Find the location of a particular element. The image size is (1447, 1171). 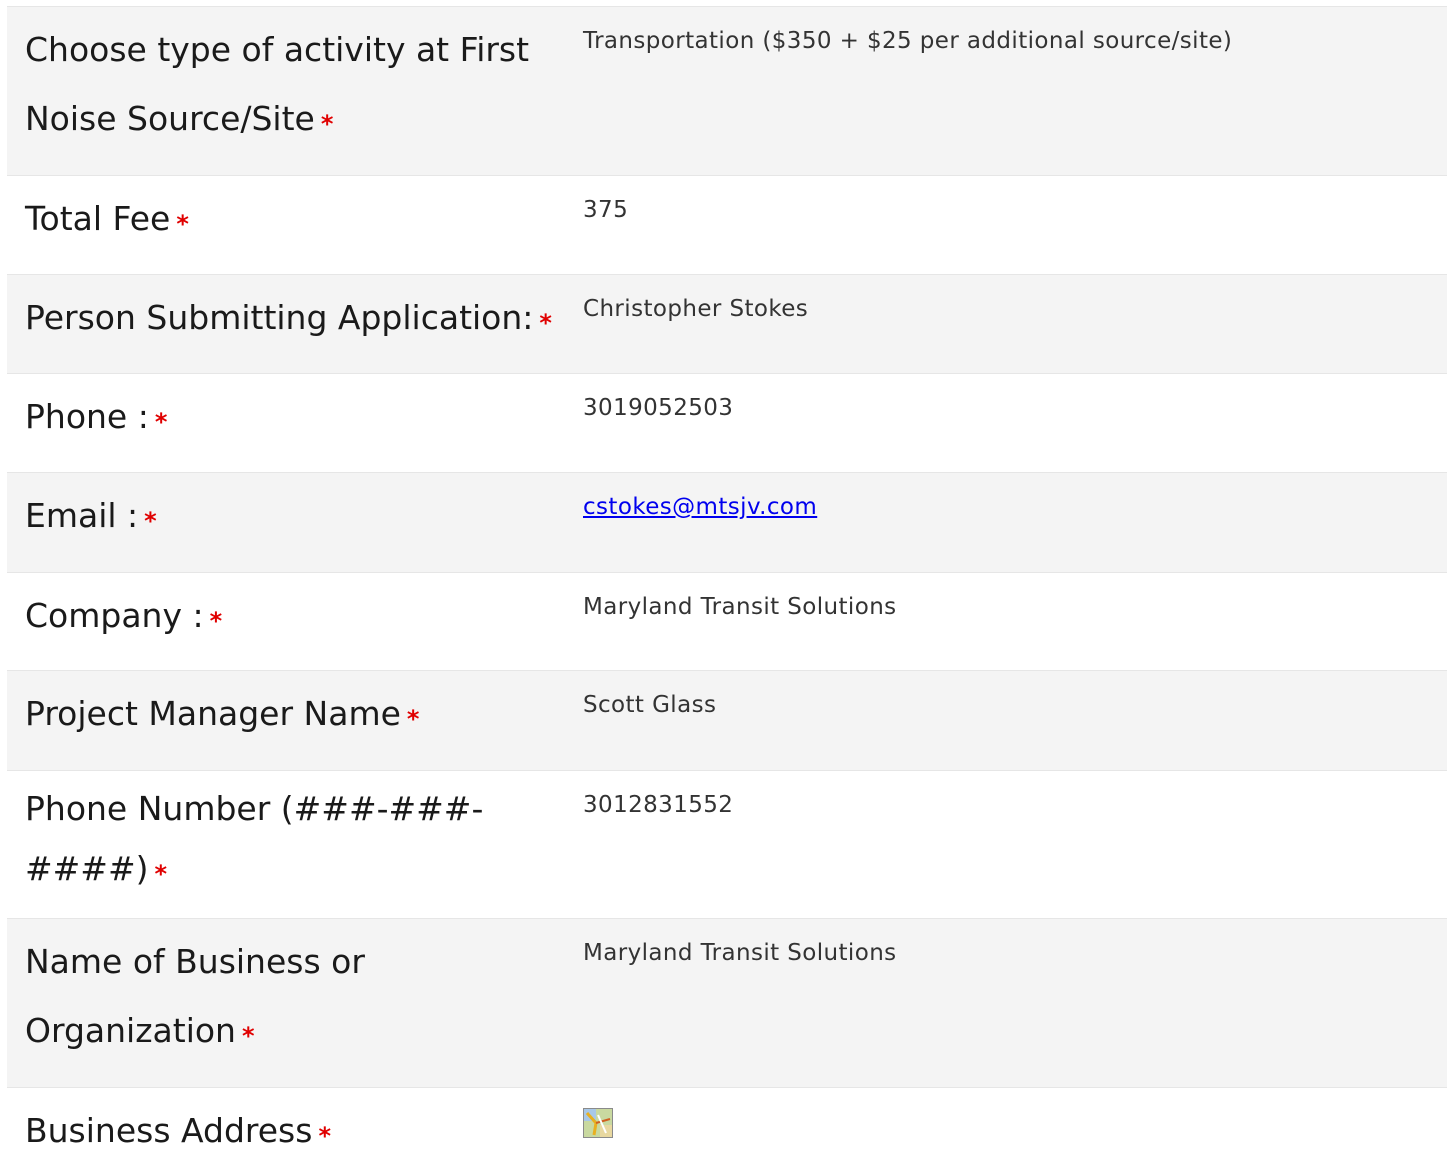

label-text: Person Submitting Application: is located at coordinates (279, 317).